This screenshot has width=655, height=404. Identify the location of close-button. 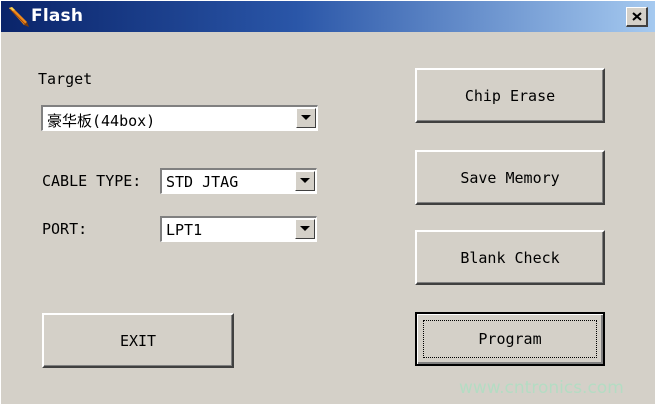
(637, 17).